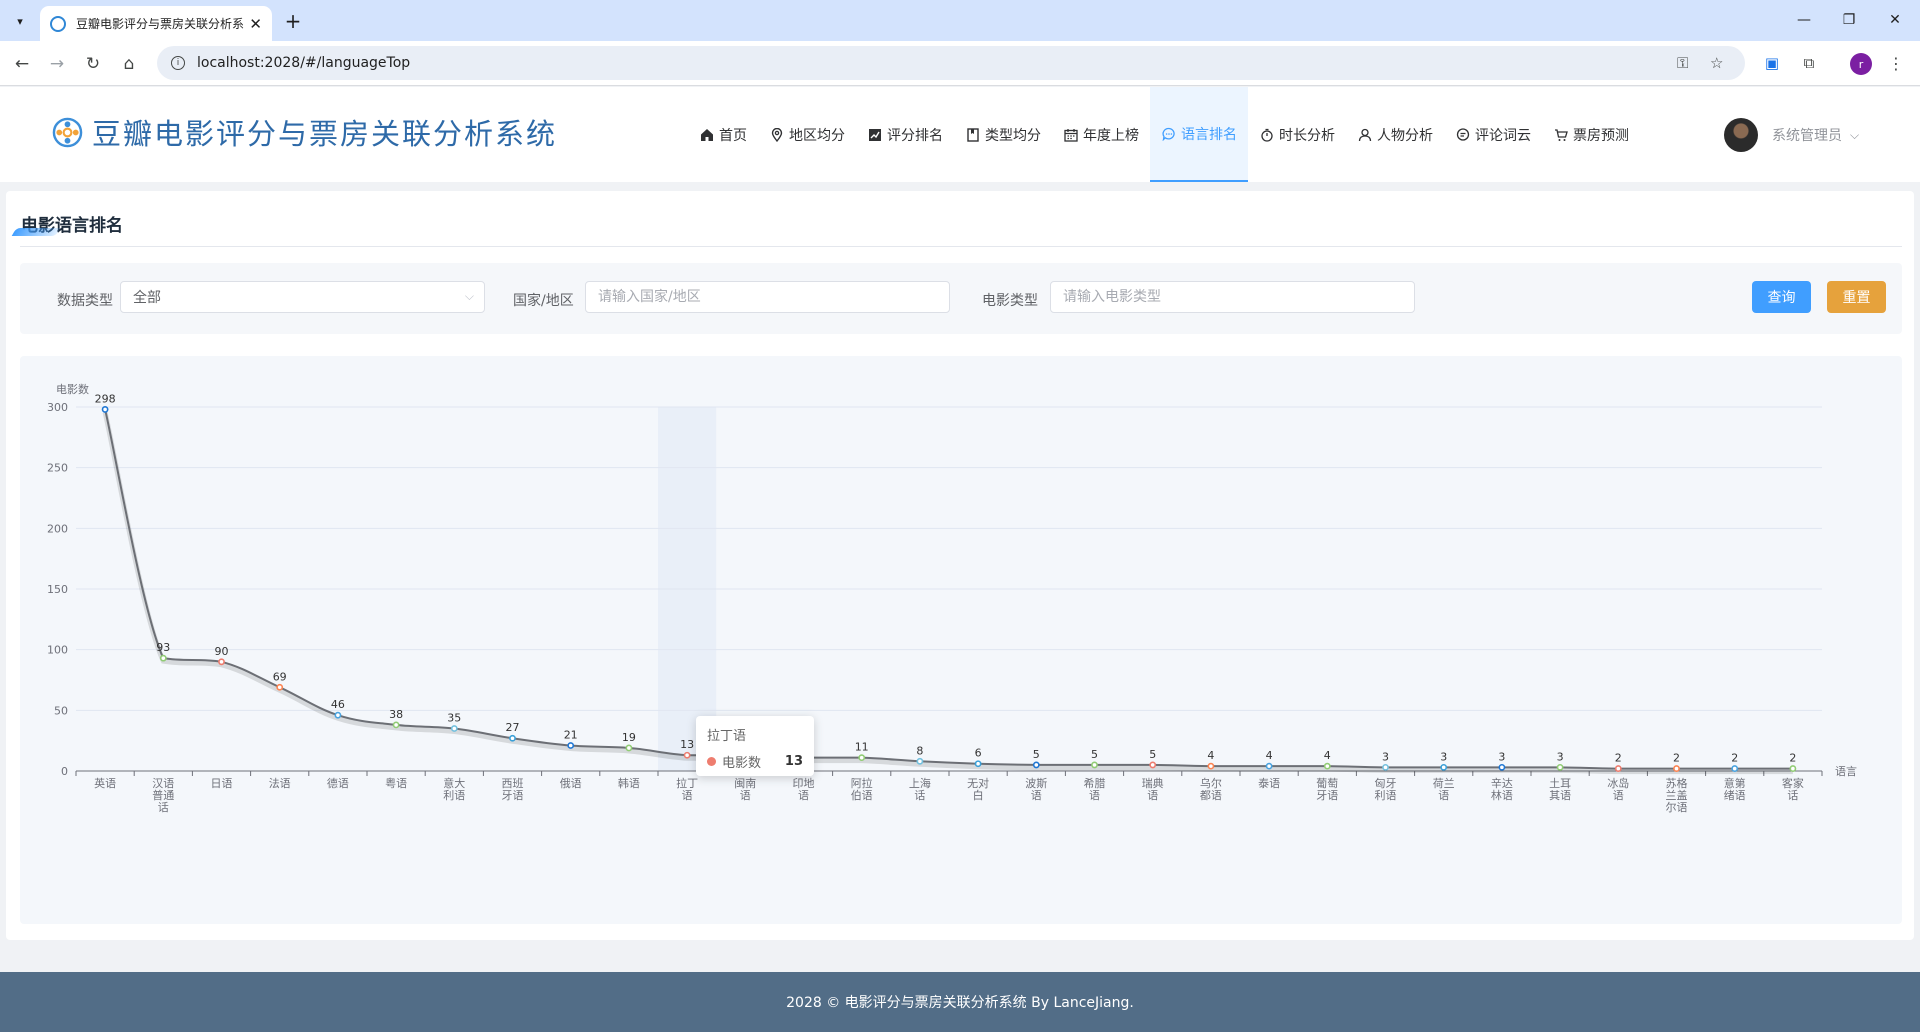  What do you see at coordinates (862, 789) in the screenshot?
I see `x-tick-label: 阿拉伯语` at bounding box center [862, 789].